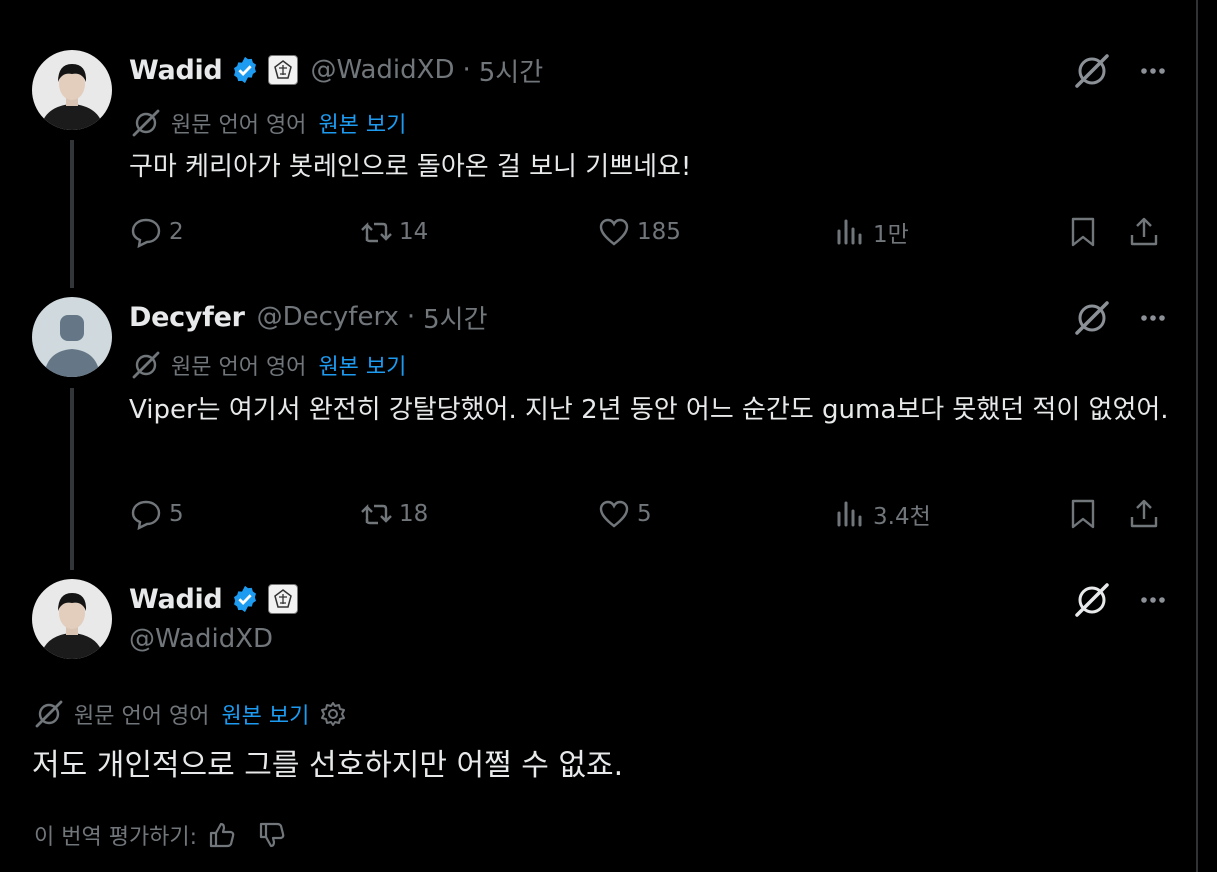  What do you see at coordinates (644, 514) in the screenshot?
I see `like-count: 5` at bounding box center [644, 514].